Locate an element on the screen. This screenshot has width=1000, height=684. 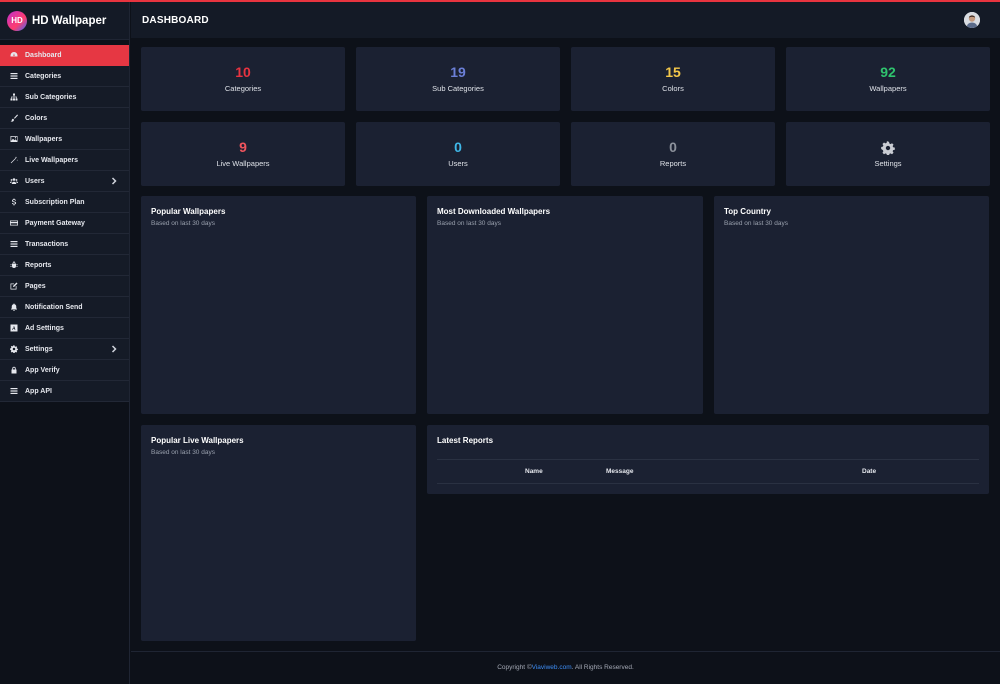
dollar-icon is located at coordinates (13, 202).